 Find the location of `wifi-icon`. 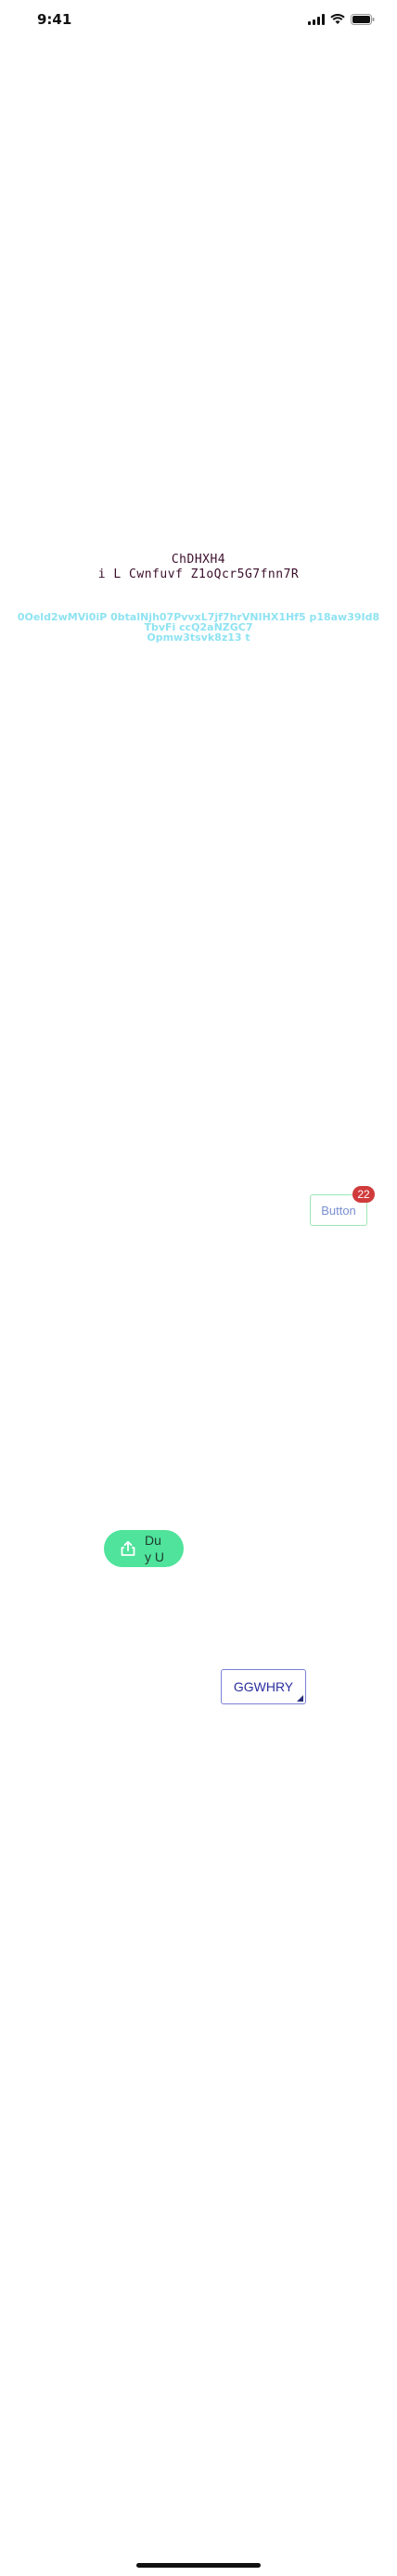

wifi-icon is located at coordinates (337, 19).